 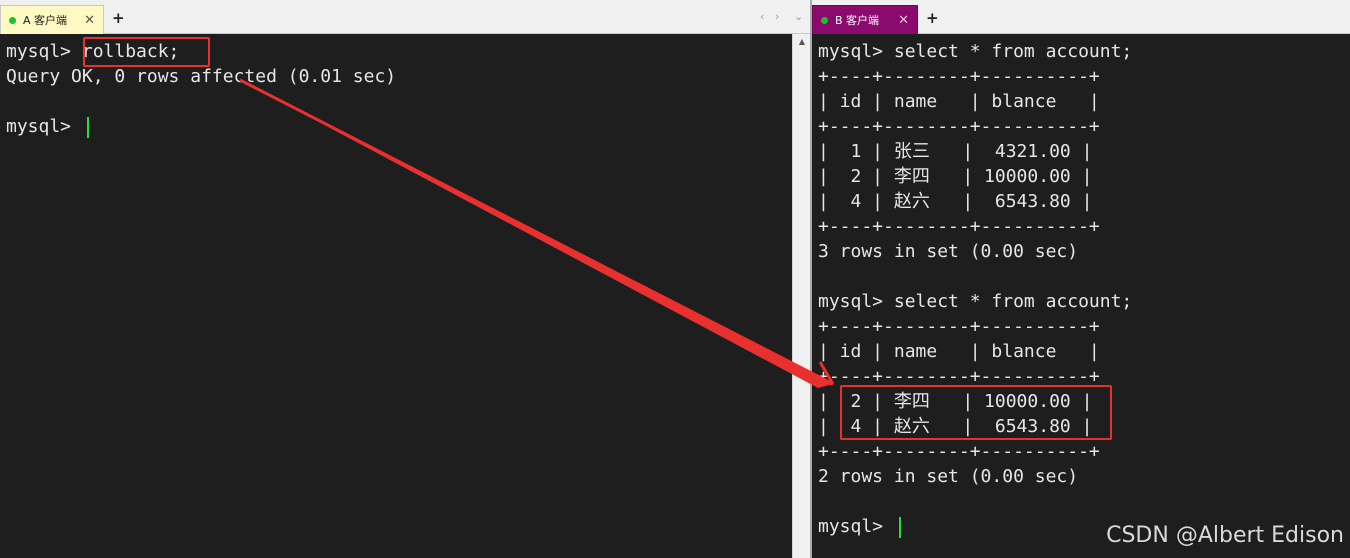 I want to click on watermark: CSDN @Albert Edison, so click(x=1225, y=535).